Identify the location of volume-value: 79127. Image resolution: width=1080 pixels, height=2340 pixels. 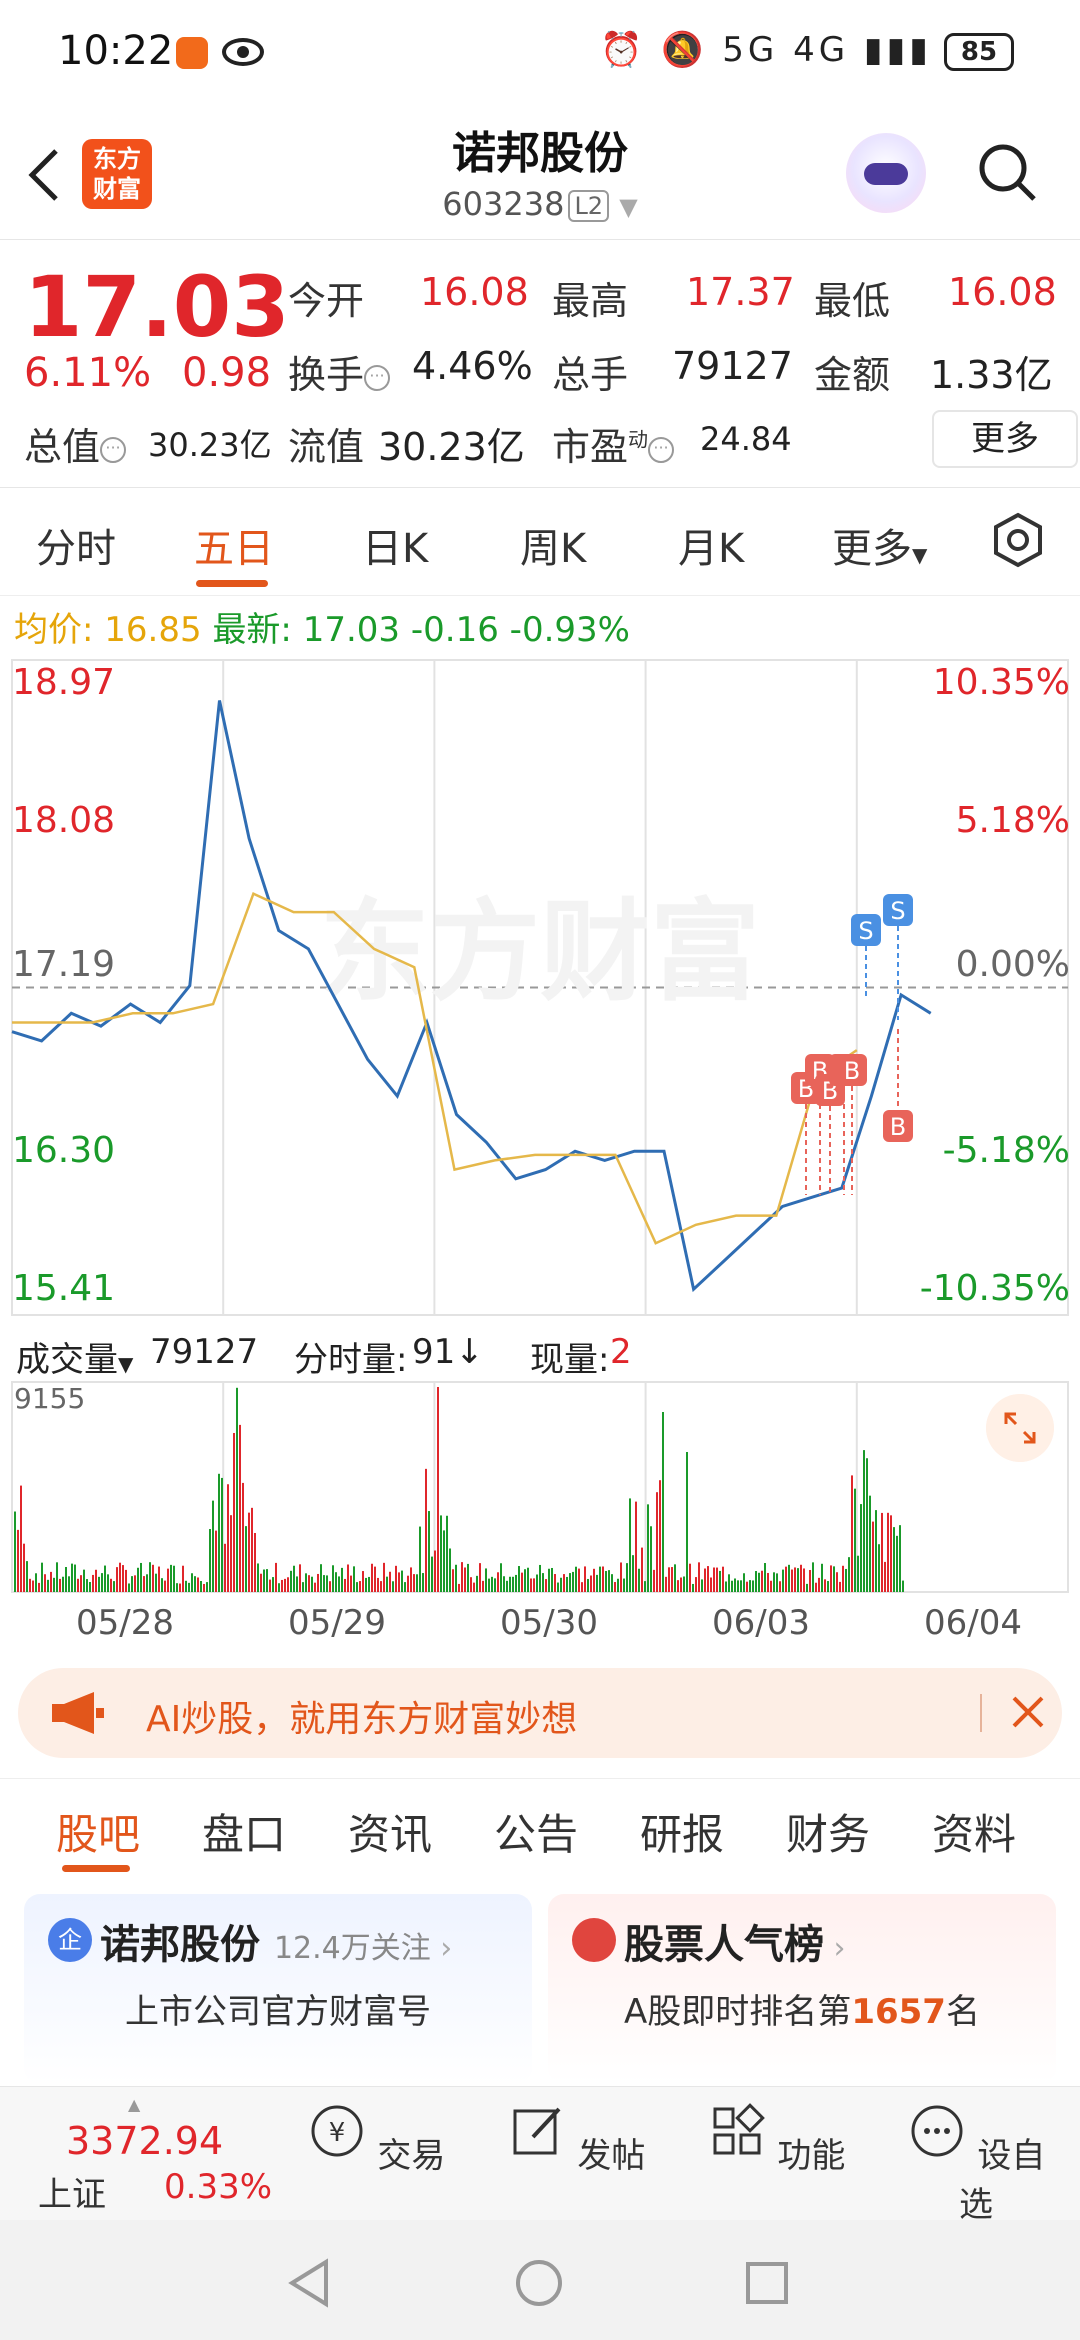
(732, 366).